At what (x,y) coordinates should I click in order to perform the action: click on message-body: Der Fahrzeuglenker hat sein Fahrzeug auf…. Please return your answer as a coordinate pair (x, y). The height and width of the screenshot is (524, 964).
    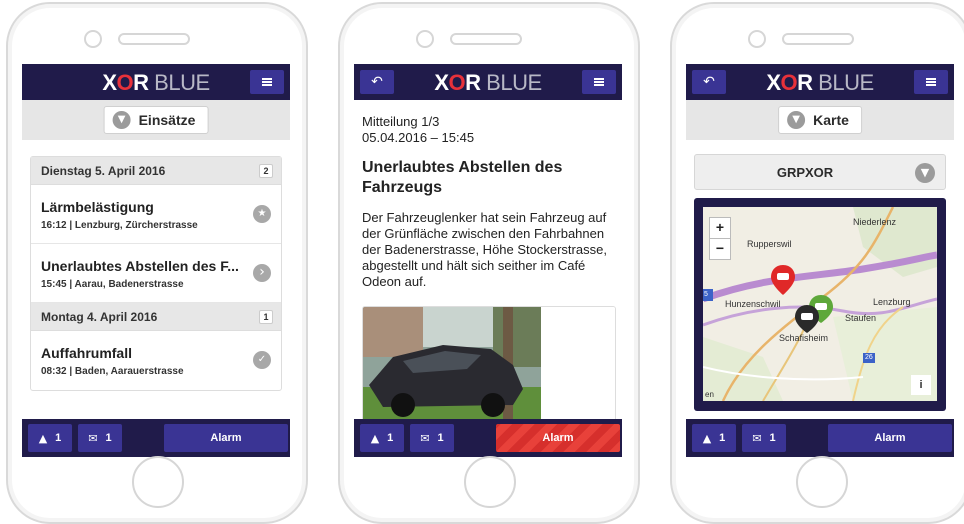
    Looking at the image, I should click on (484, 249).